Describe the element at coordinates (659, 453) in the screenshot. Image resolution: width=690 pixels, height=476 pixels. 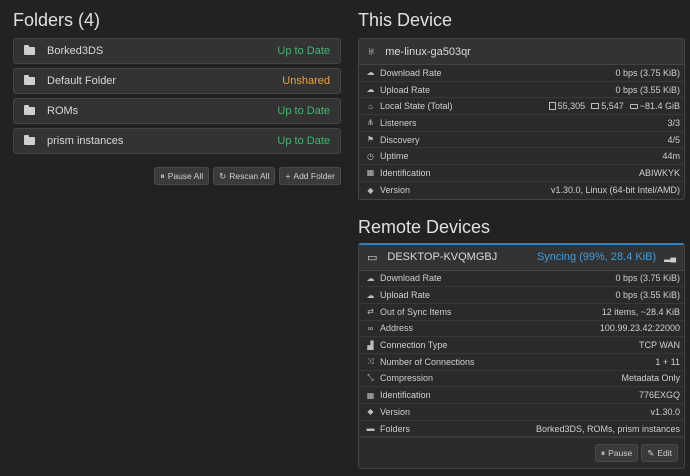
I see `edit-device-button: ✎ Edit` at that location.